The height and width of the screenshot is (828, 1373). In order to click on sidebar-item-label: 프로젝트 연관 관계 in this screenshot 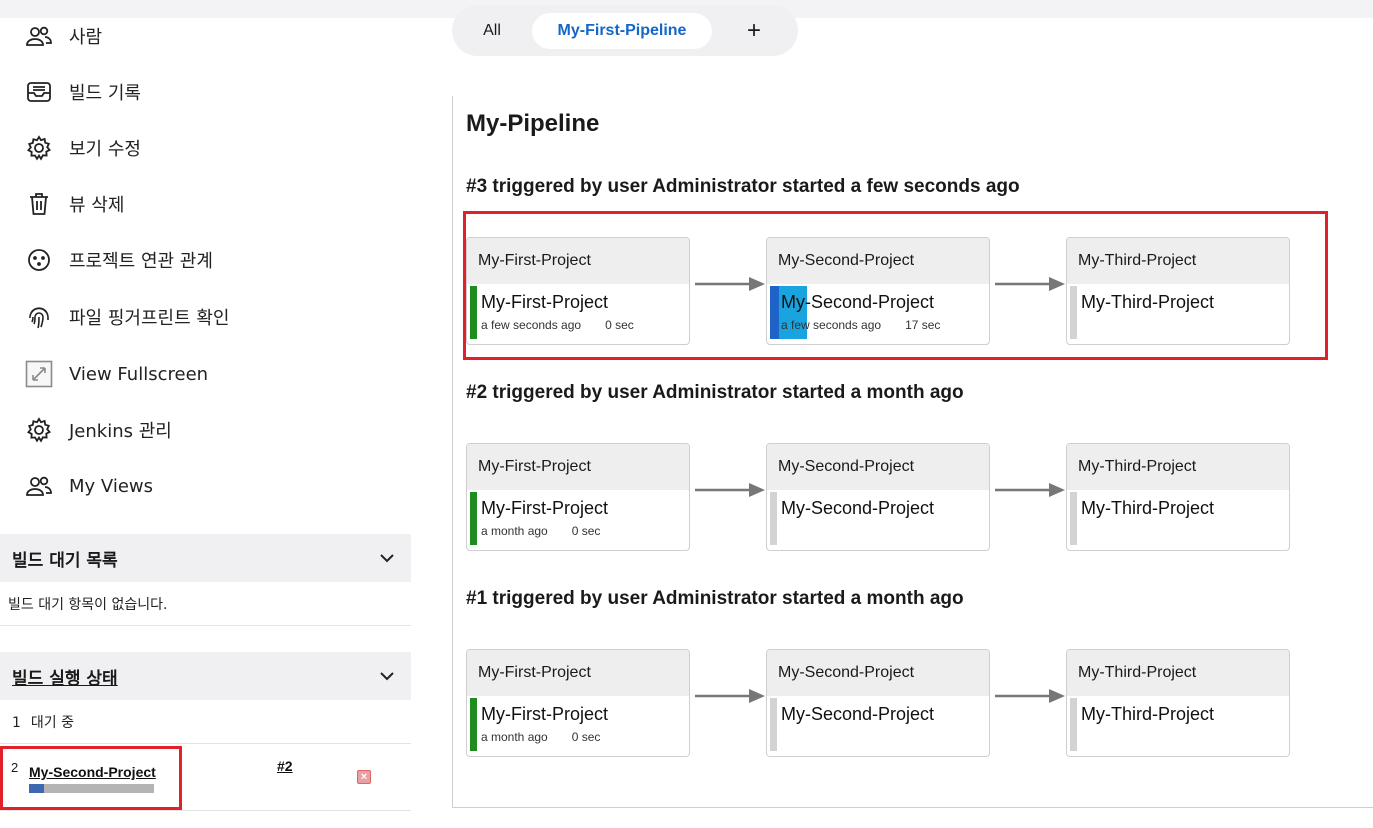, I will do `click(141, 261)`.